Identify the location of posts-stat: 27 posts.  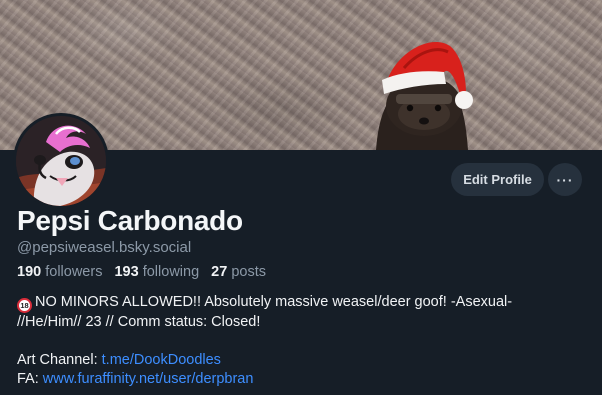
(238, 272).